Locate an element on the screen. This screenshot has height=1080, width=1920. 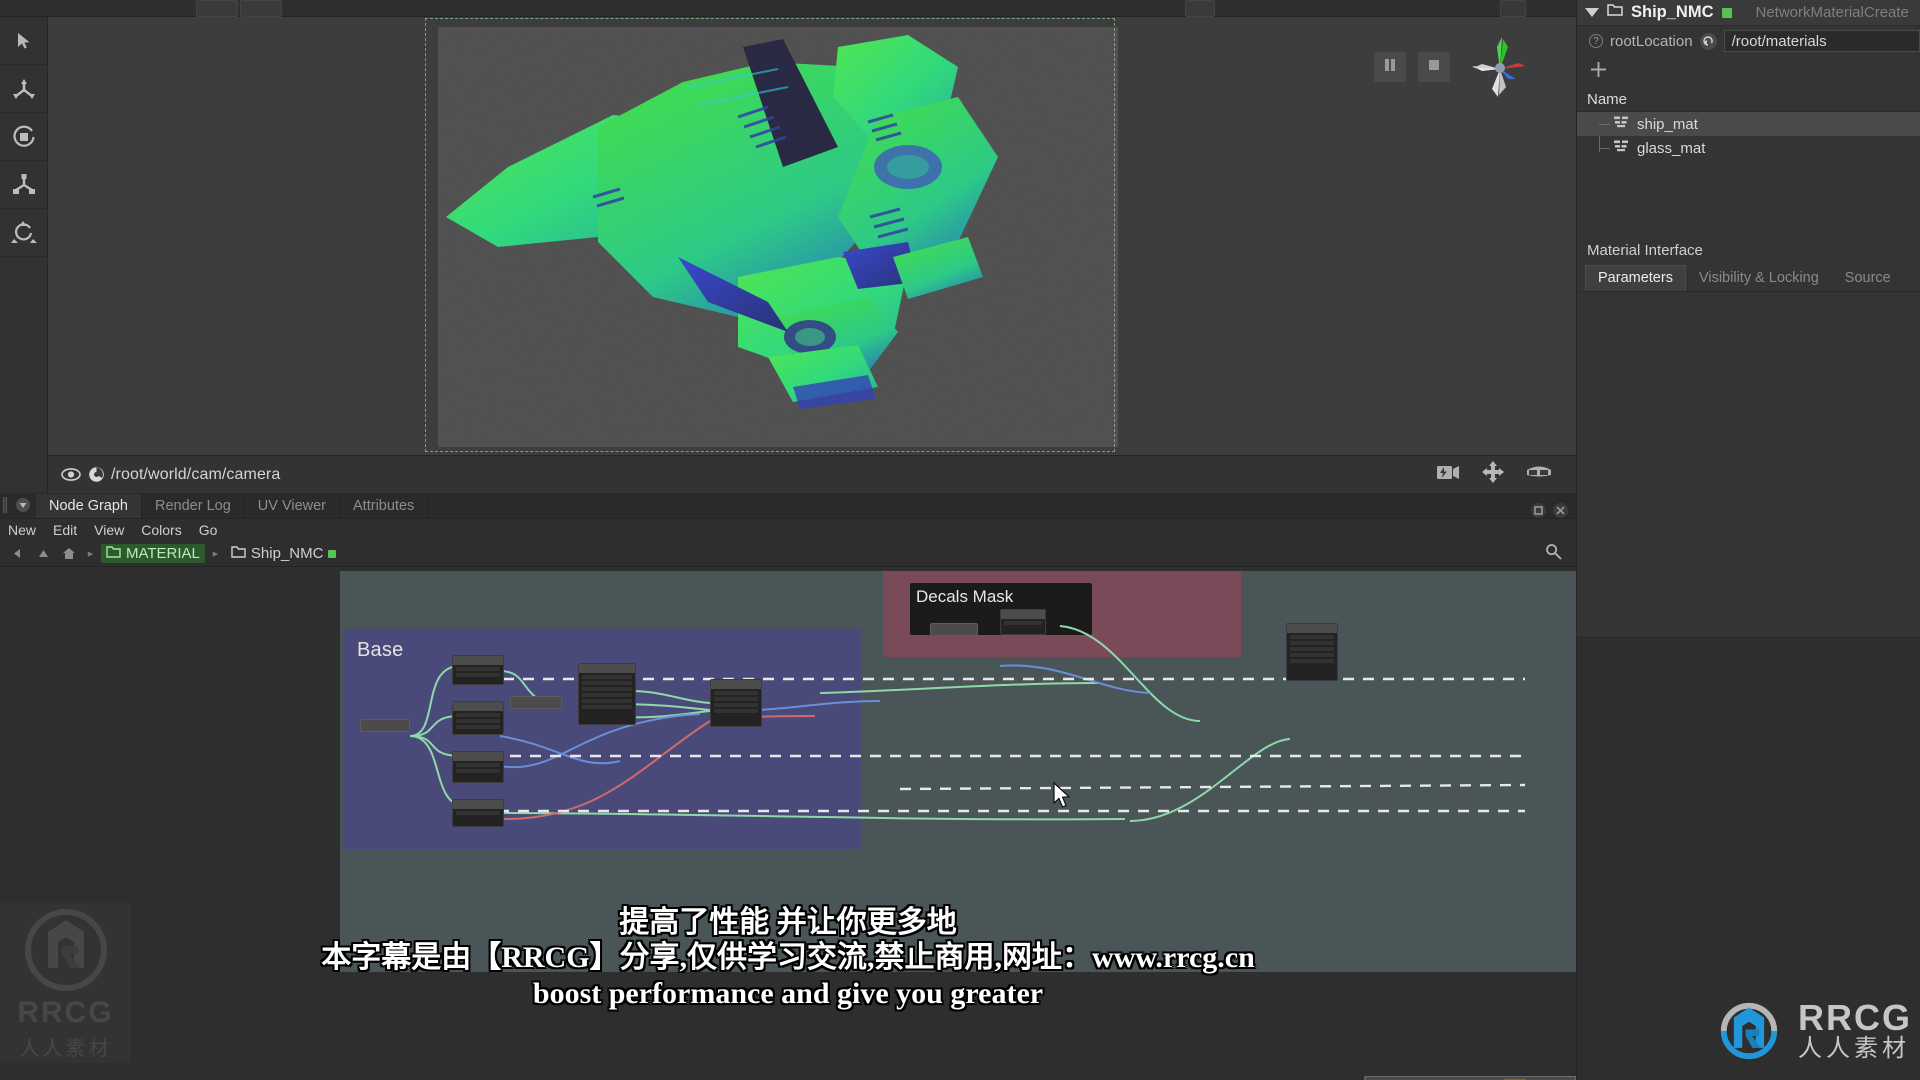
graph-node-decal-primitive is located at coordinates (954, 629).